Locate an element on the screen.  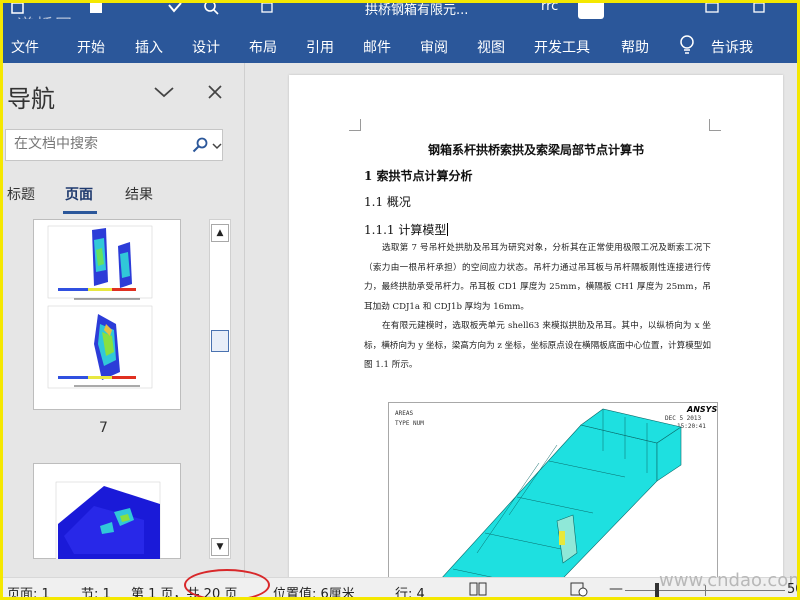
zoom-out-icon: — is located at coordinates (616, 589).